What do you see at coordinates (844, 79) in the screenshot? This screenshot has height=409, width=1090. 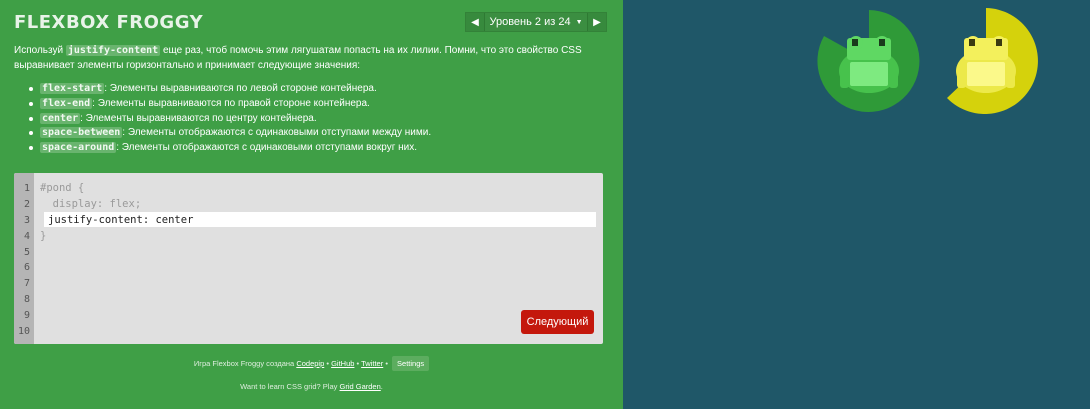 I see `green-frog-left-foot` at bounding box center [844, 79].